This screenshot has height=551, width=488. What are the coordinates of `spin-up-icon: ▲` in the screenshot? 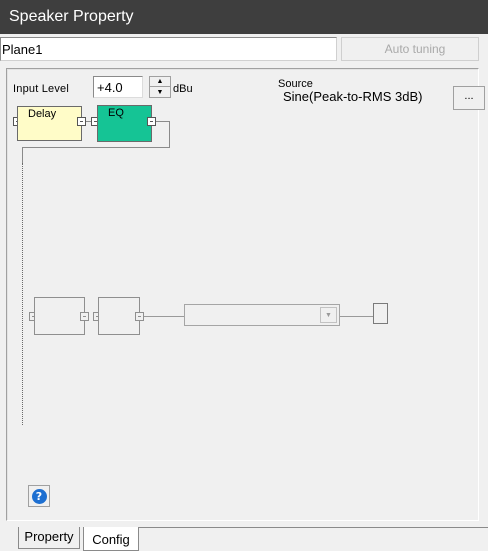 It's located at (160, 82).